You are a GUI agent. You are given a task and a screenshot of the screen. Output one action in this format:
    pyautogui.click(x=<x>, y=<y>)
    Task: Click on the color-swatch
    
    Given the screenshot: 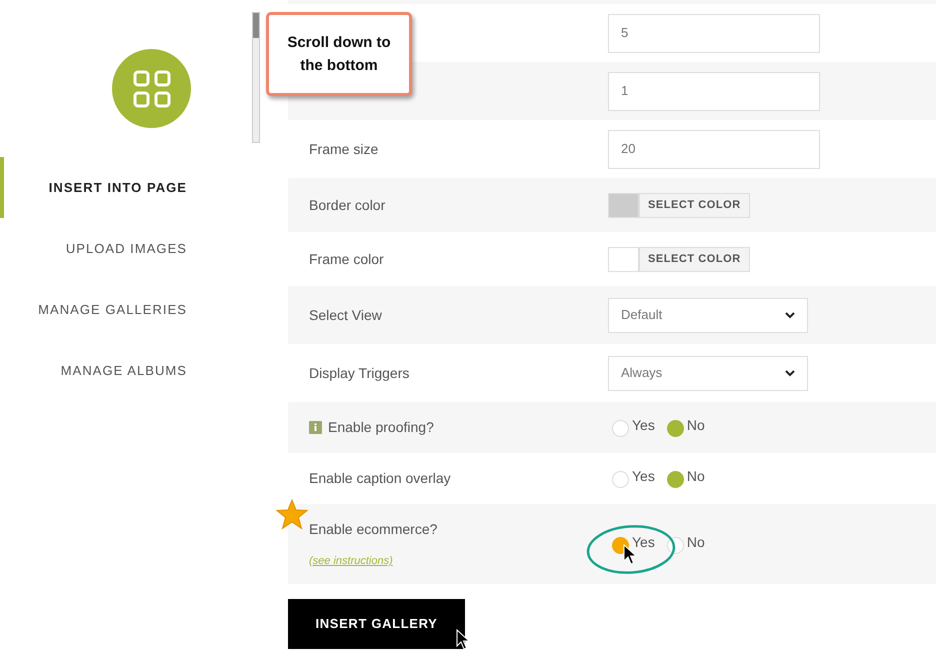 What is the action you would take?
    pyautogui.click(x=624, y=205)
    